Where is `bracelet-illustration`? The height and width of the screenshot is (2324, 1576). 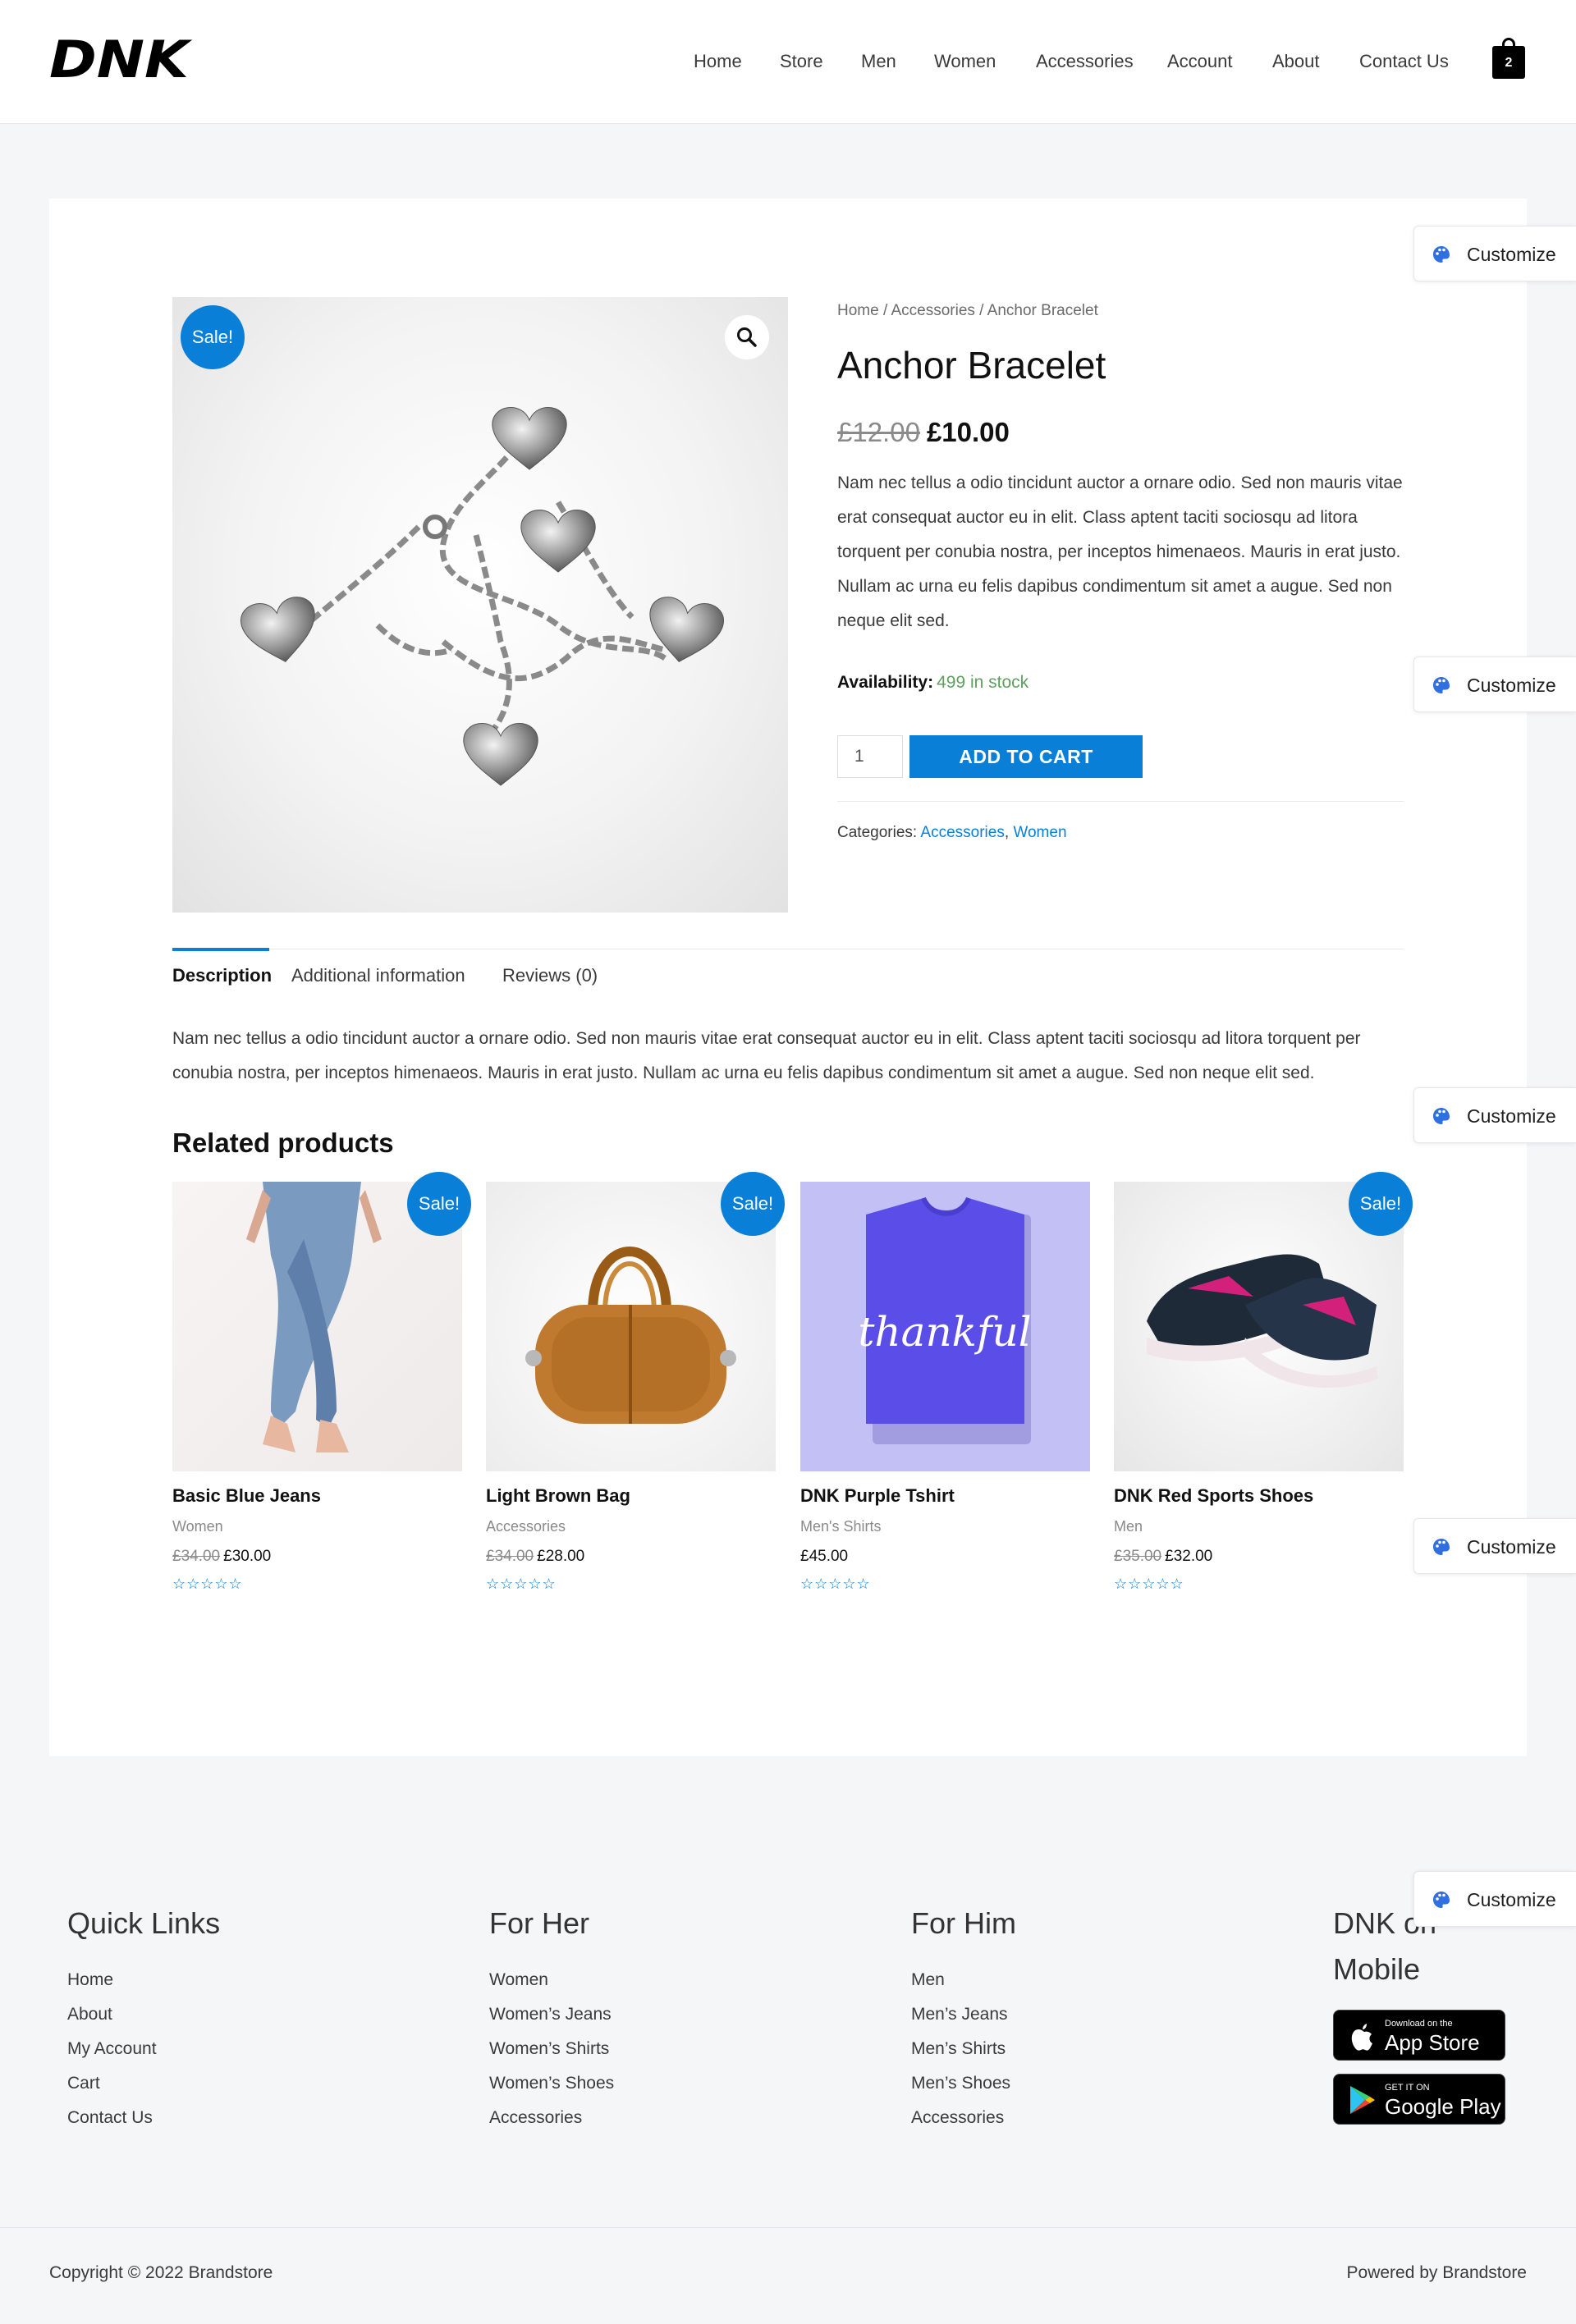 bracelet-illustration is located at coordinates (482, 596).